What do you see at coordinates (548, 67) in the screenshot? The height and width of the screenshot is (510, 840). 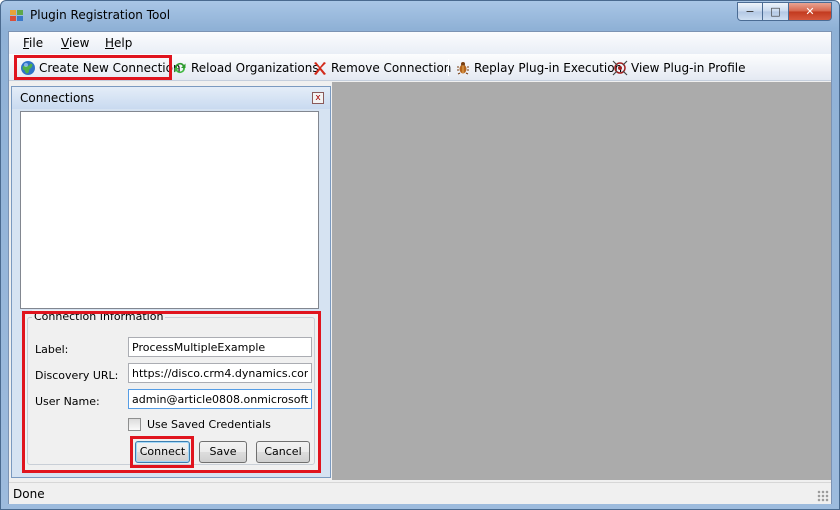 I see `replay-execution-label: Replay Plug-in Execution` at bounding box center [548, 67].